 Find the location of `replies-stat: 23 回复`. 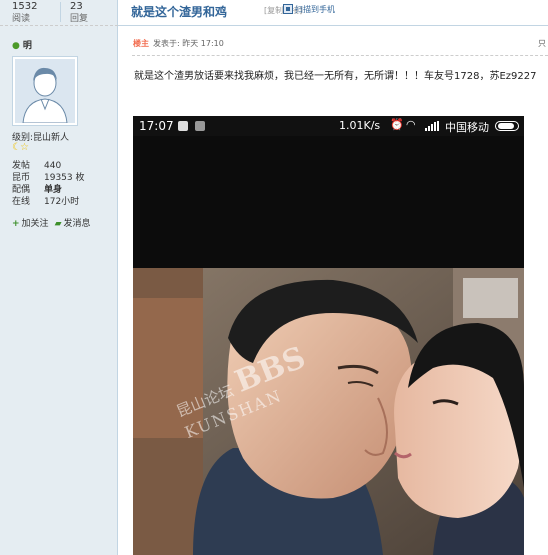

replies-stat: 23 回复 is located at coordinates (79, 13).